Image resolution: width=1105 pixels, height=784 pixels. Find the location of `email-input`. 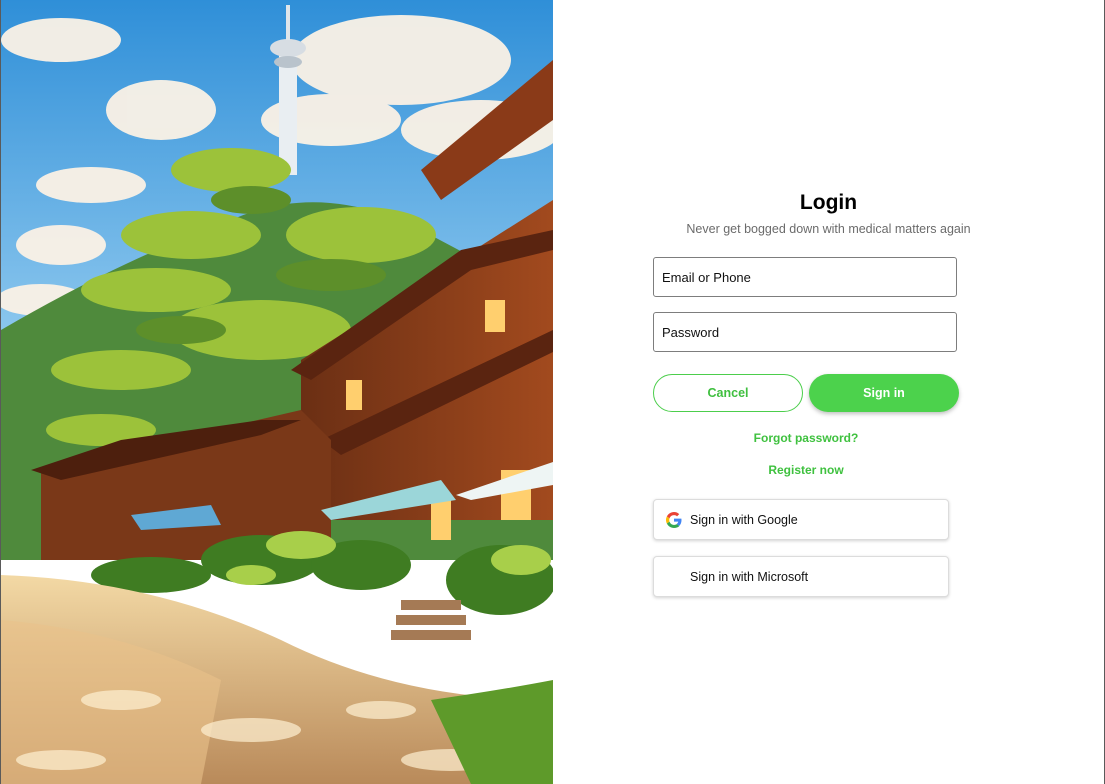

email-input is located at coordinates (805, 277).